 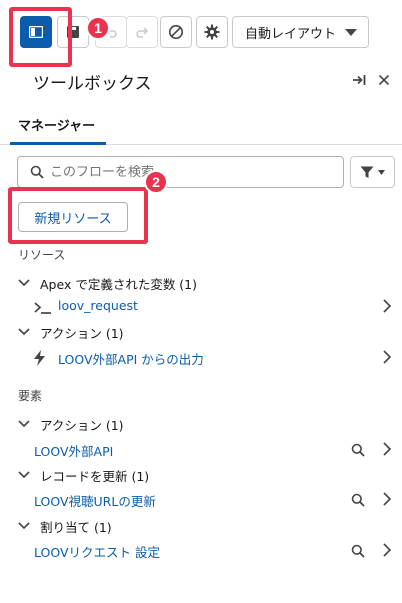 I want to click on filter-icon, so click(x=367, y=172).